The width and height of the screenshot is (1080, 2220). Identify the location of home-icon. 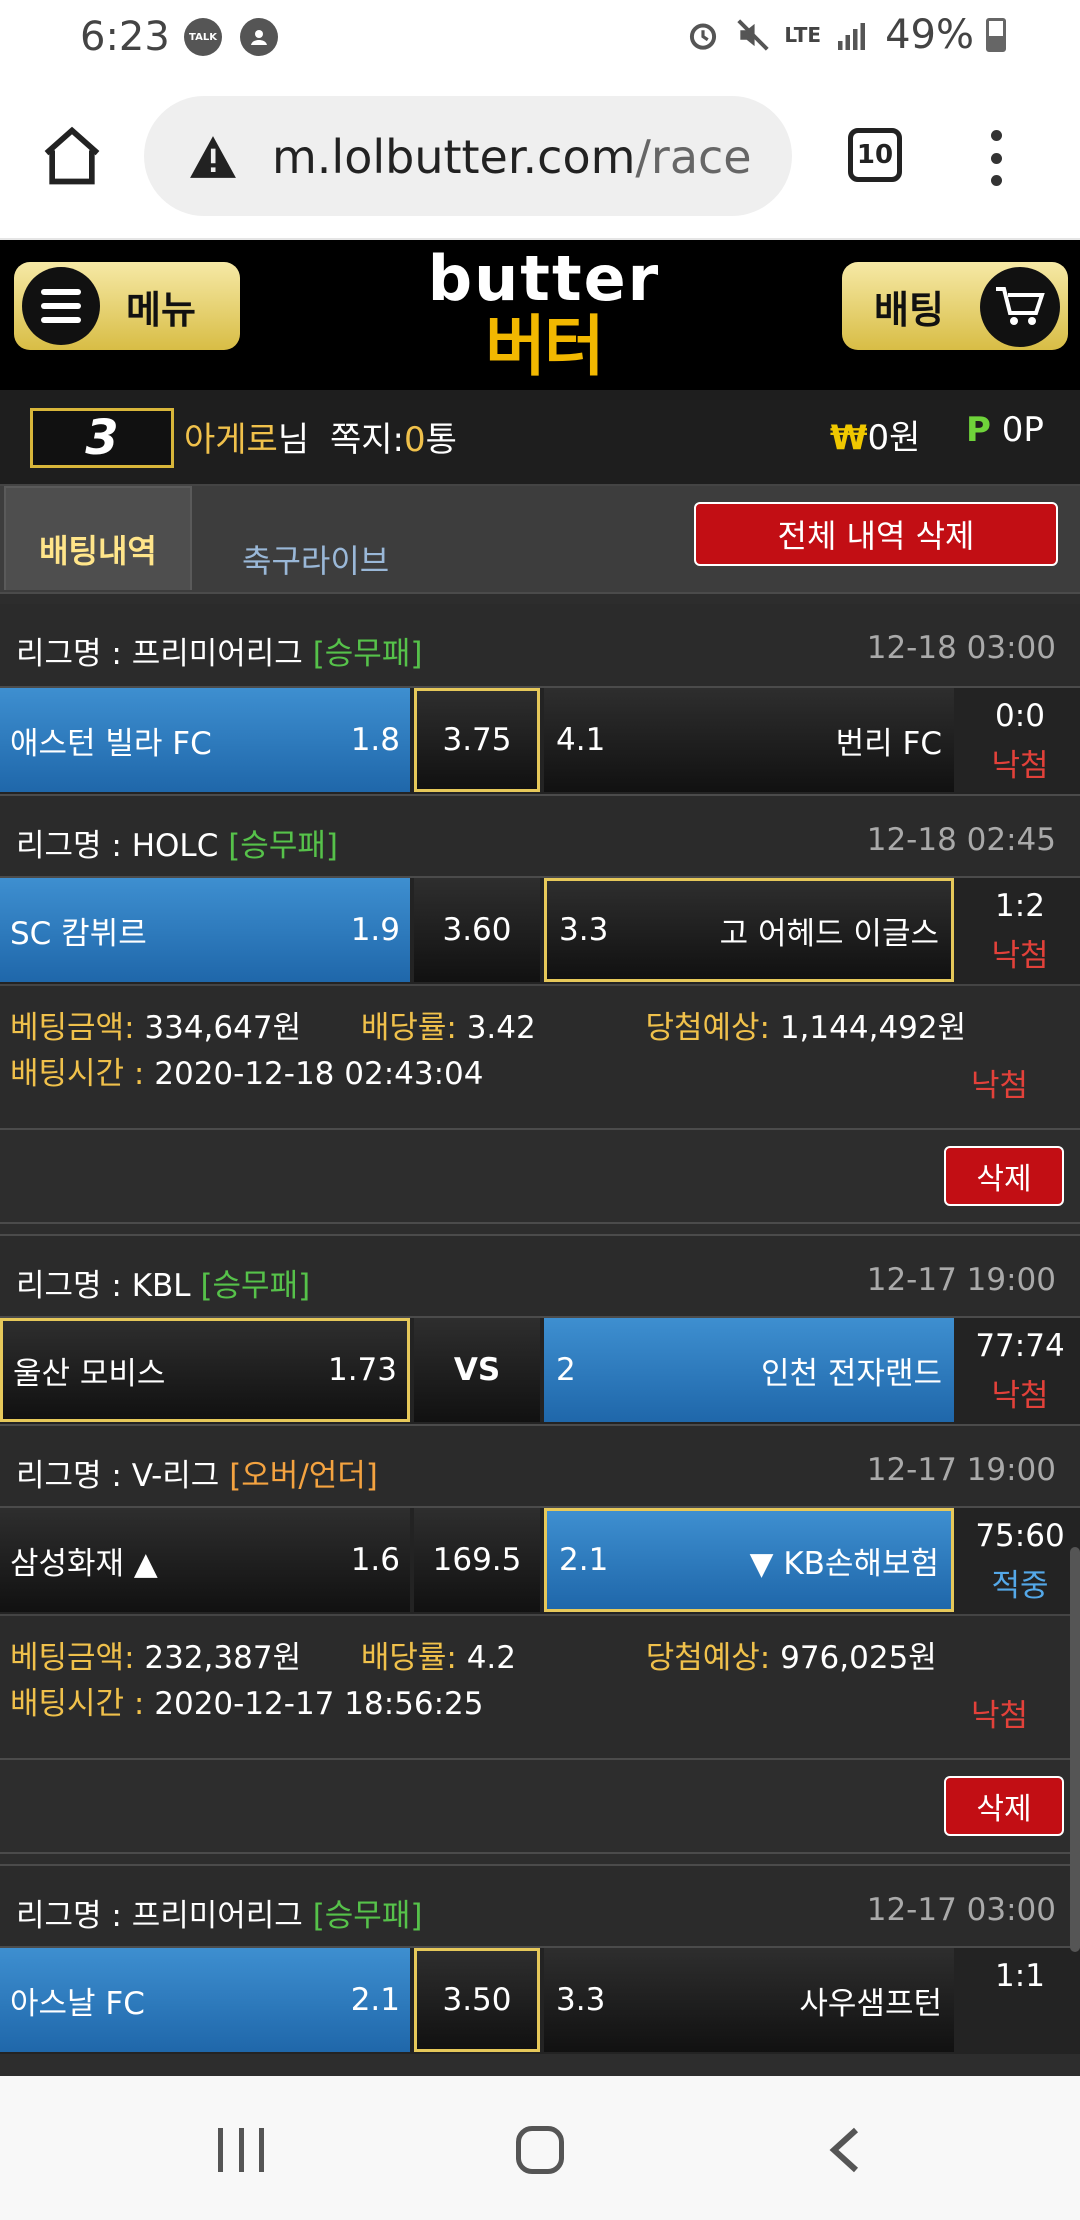
(72, 156).